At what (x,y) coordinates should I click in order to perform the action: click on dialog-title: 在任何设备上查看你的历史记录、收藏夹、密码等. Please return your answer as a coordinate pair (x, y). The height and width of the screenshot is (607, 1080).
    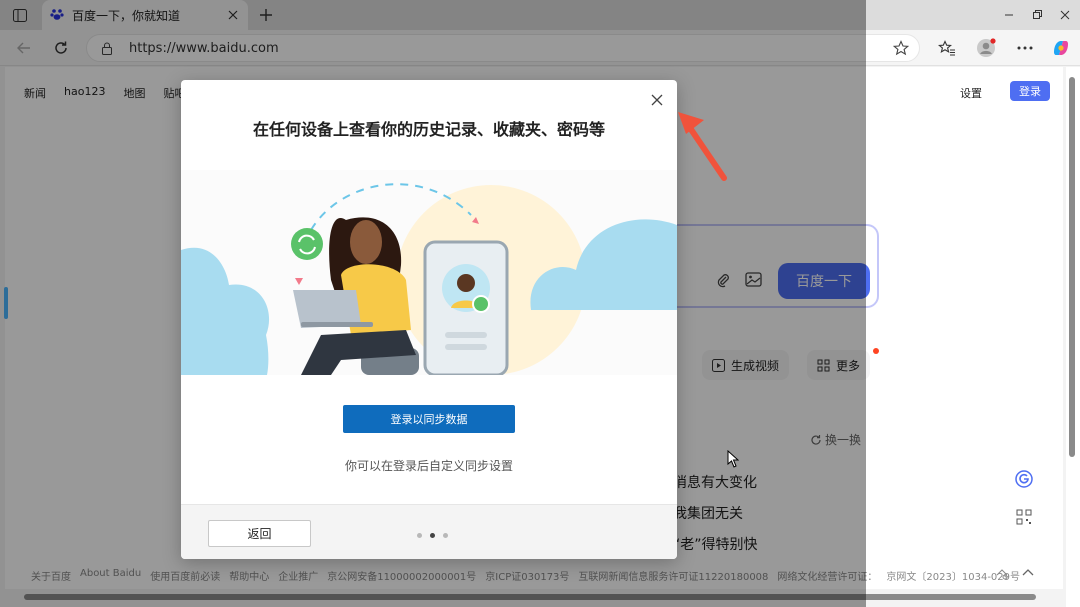
    Looking at the image, I should click on (428, 129).